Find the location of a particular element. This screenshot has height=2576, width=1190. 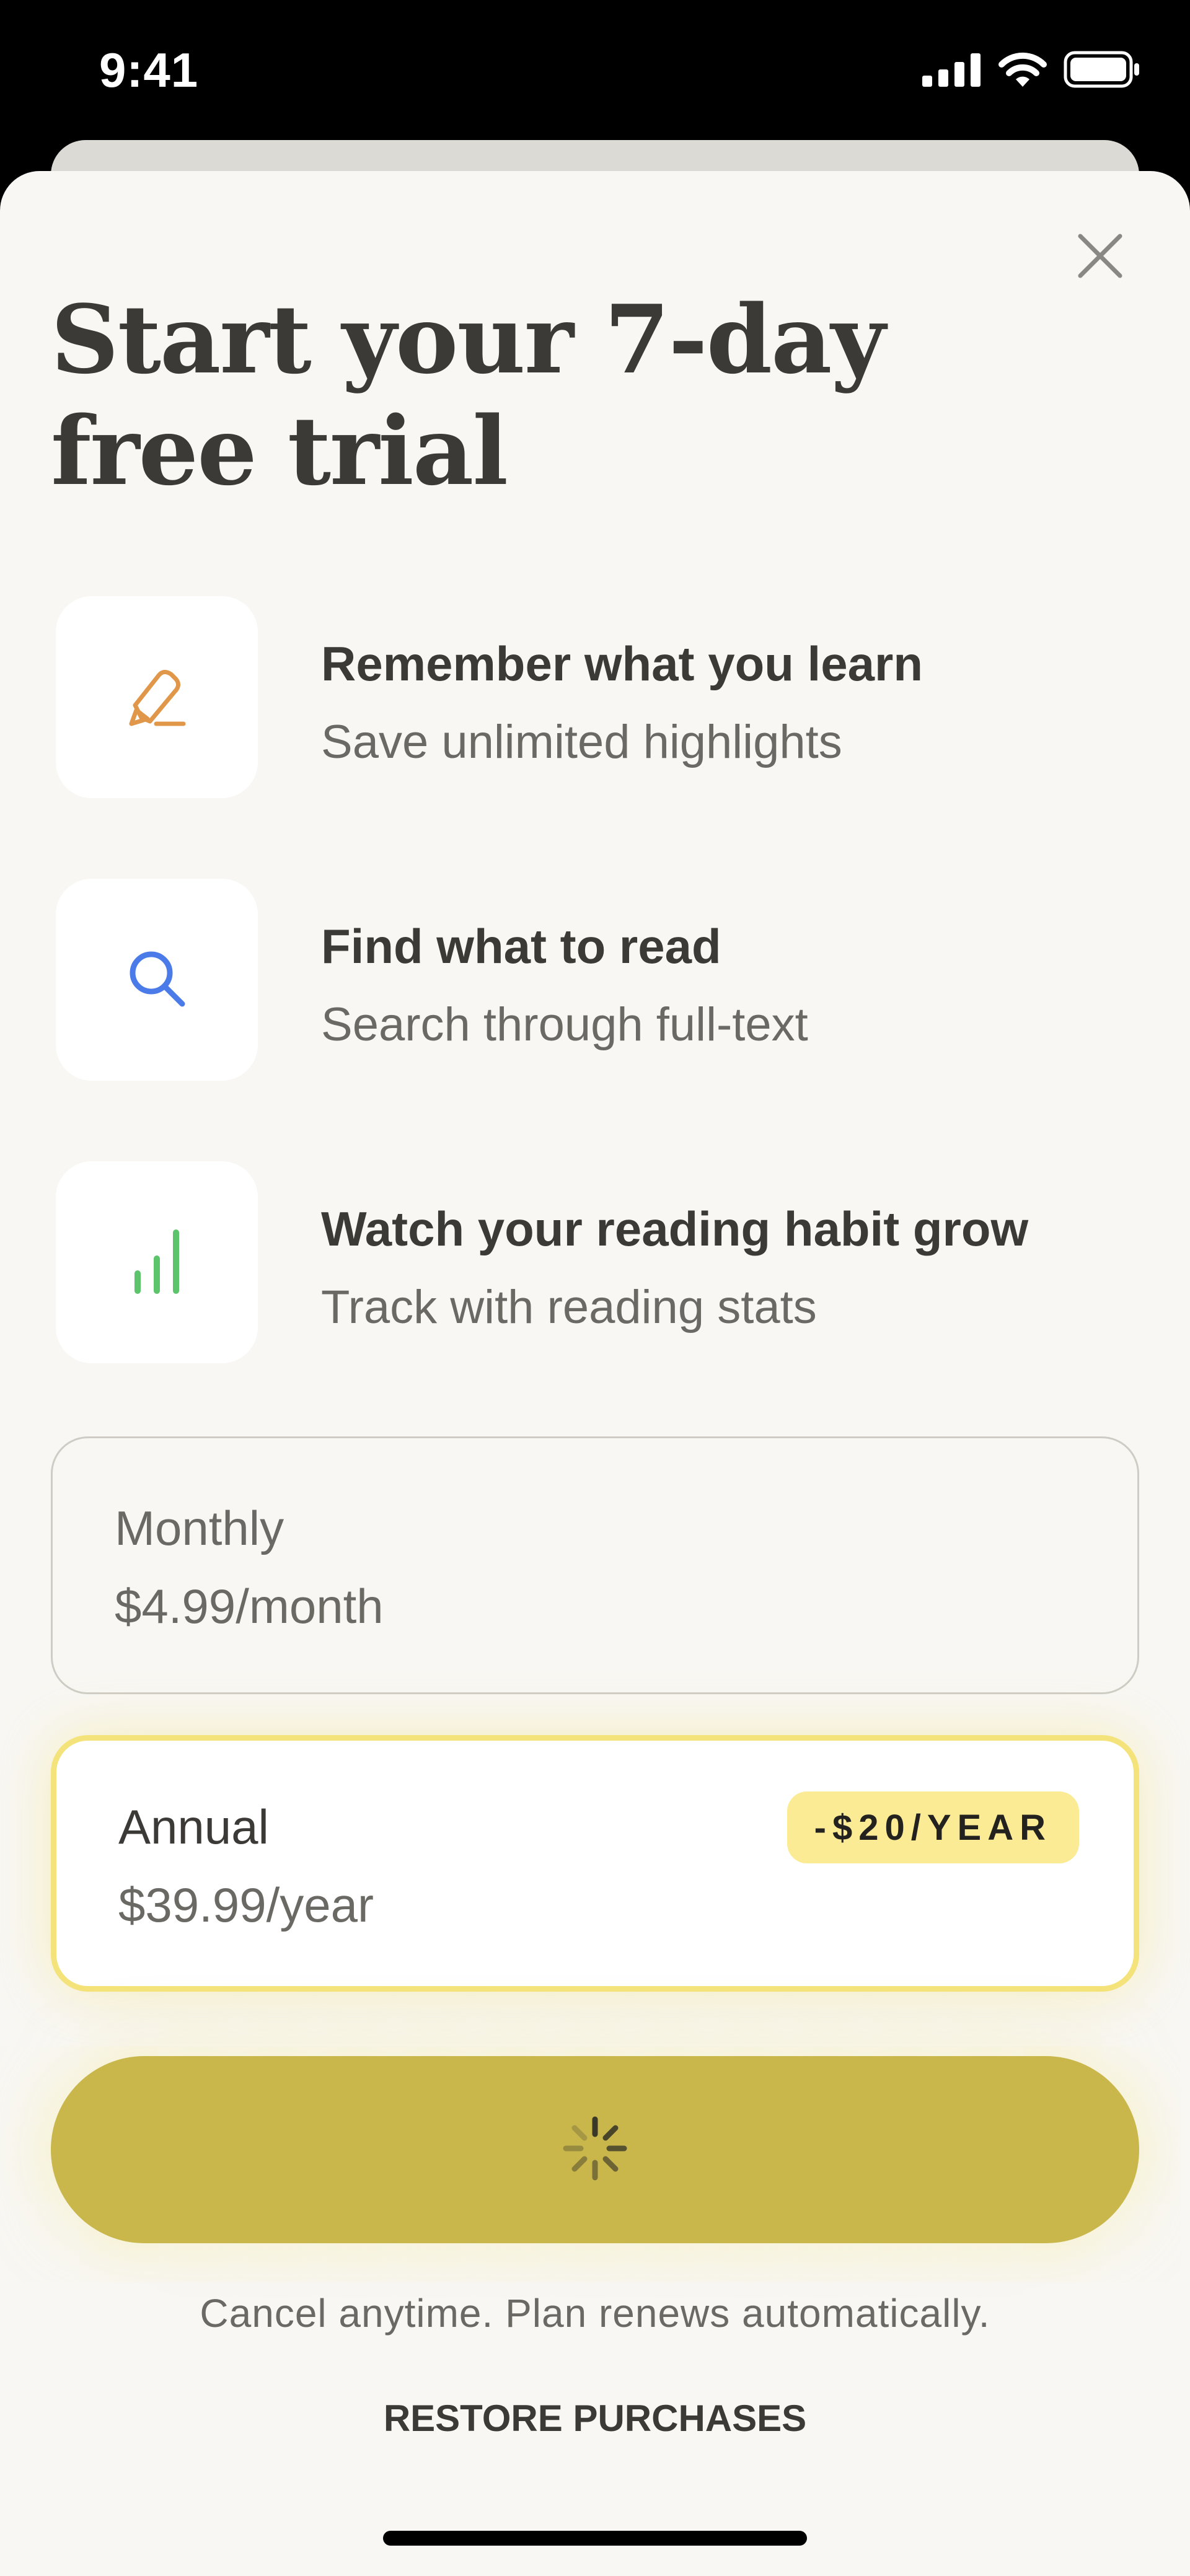

close-icon is located at coordinates (1100, 257).